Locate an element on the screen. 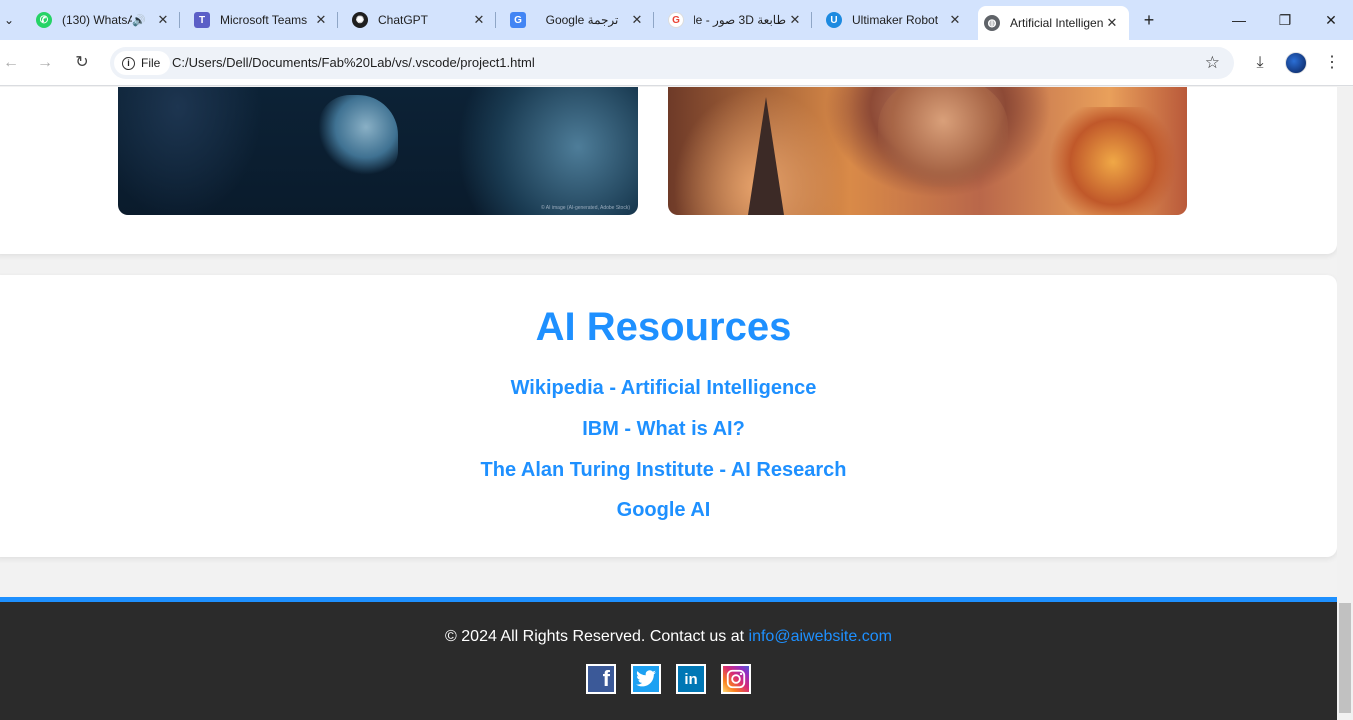 The width and height of the screenshot is (1353, 720). speaker-icon: 🔊 is located at coordinates (139, 20).